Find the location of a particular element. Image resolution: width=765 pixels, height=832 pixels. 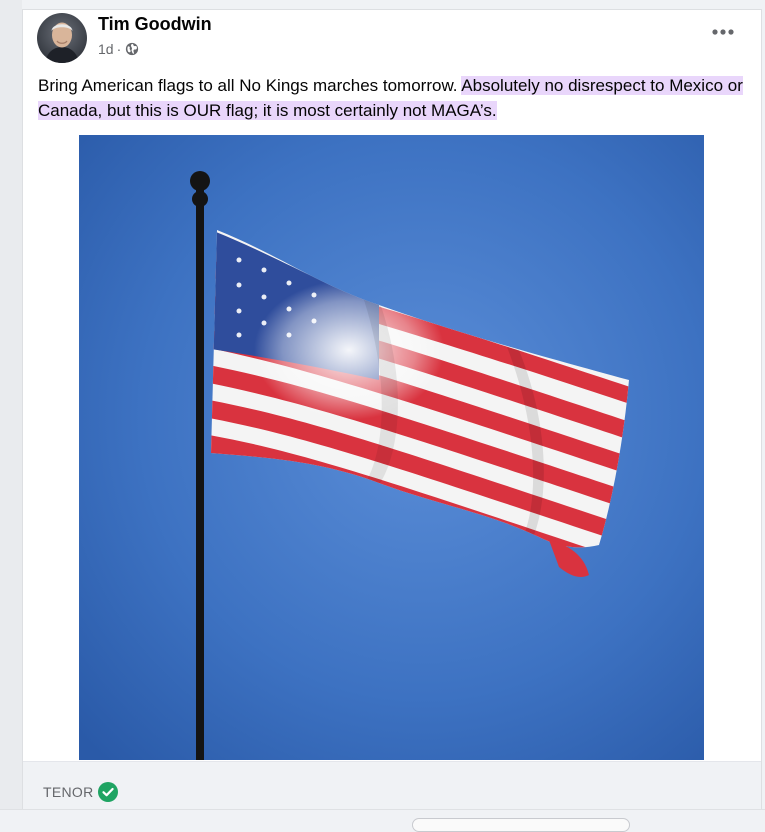

post-timestamp: 1d is located at coordinates (106, 49).